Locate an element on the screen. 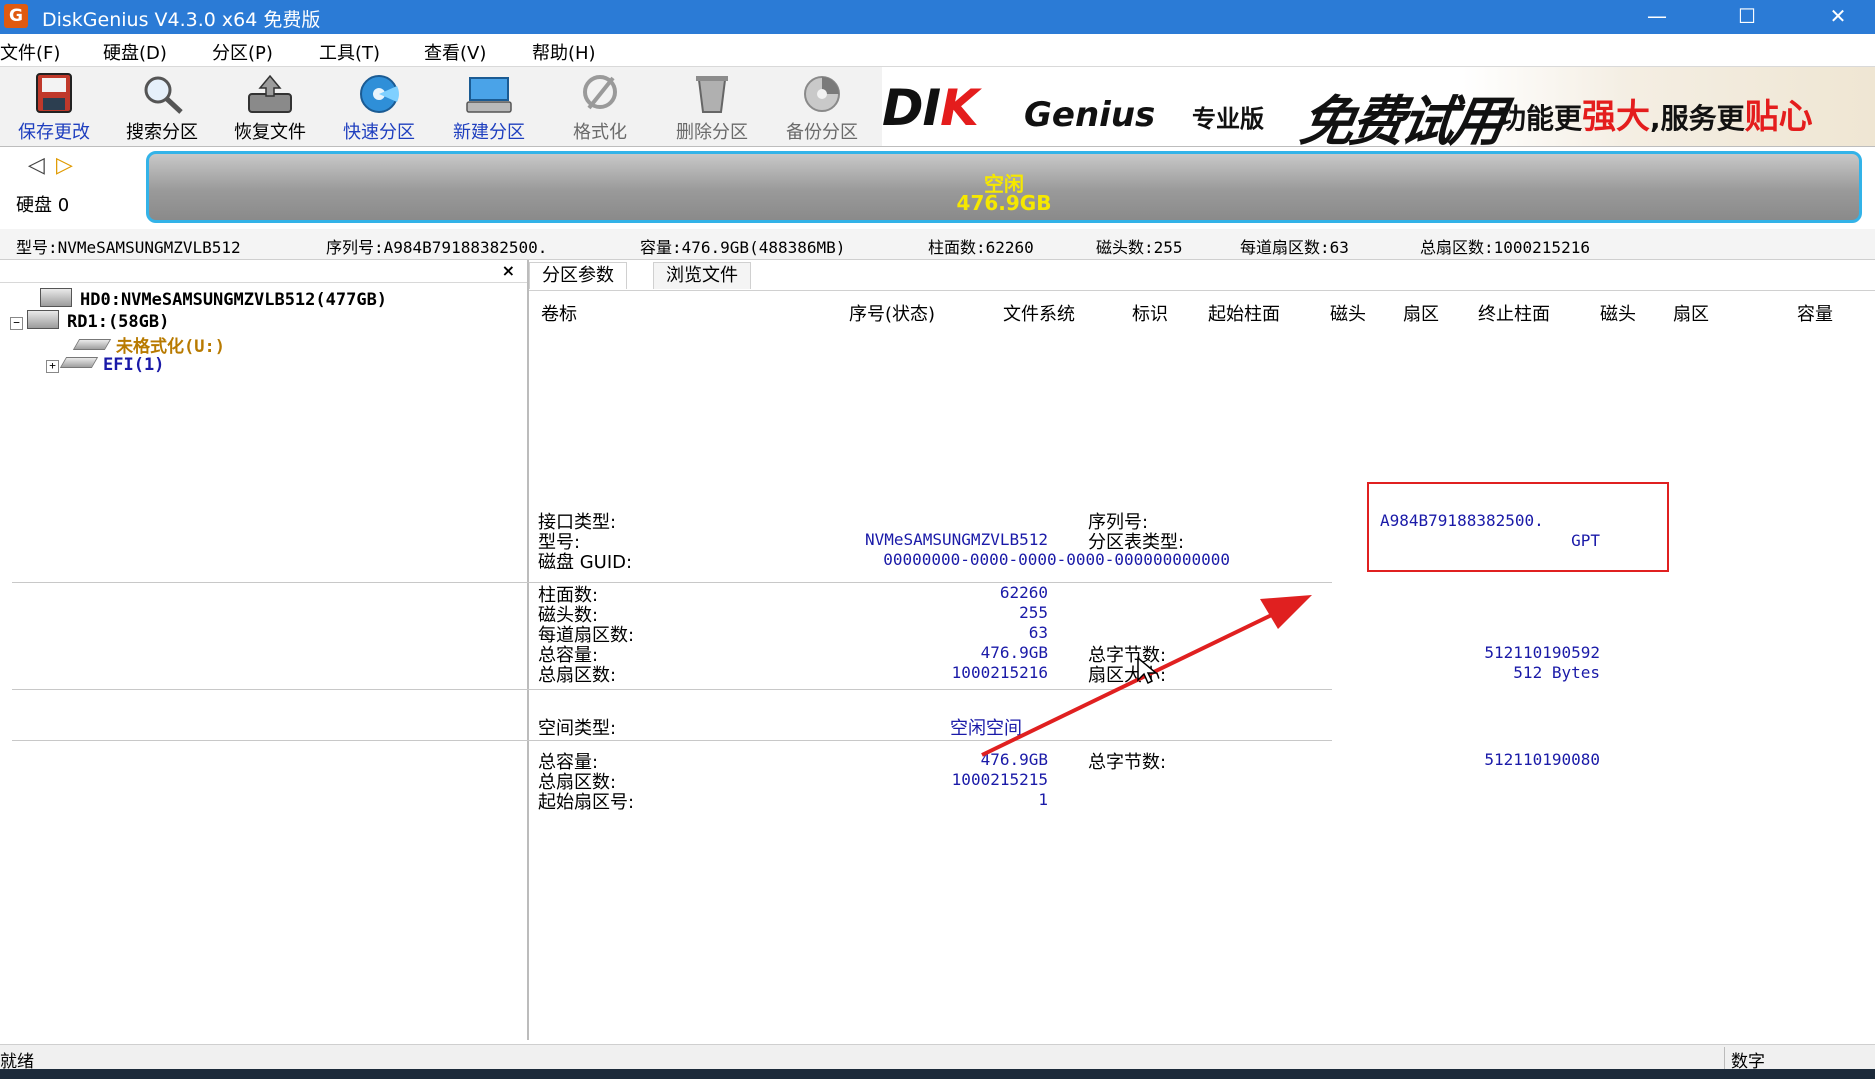 This screenshot has width=1875, height=1079. col-id: 标识 is located at coordinates (1150, 313).